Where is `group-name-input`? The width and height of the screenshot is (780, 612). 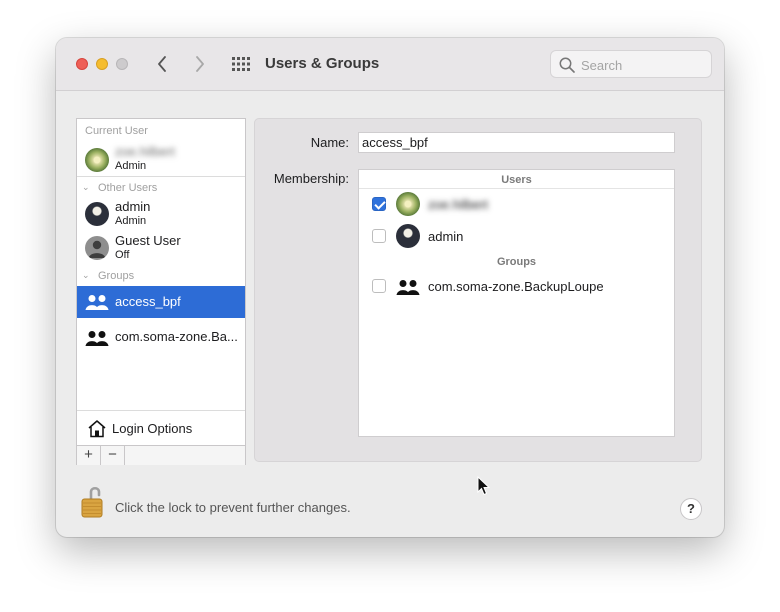
group-name-input is located at coordinates (516, 142).